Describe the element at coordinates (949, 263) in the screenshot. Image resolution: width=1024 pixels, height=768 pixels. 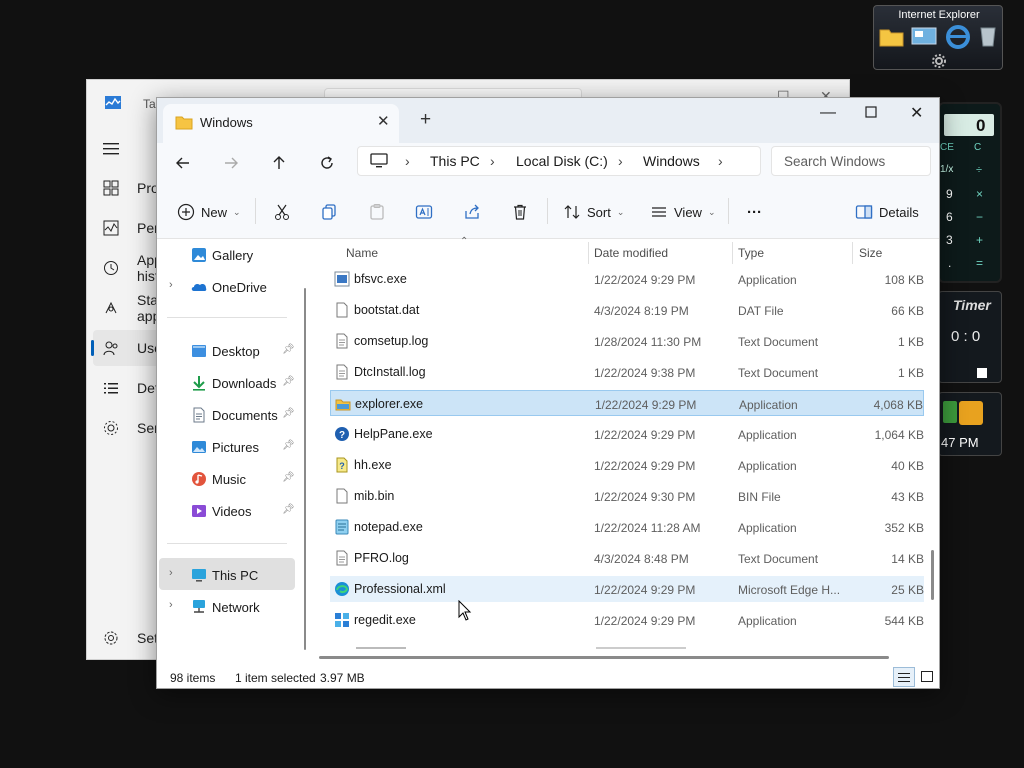
I see `calc-key: .` at that location.